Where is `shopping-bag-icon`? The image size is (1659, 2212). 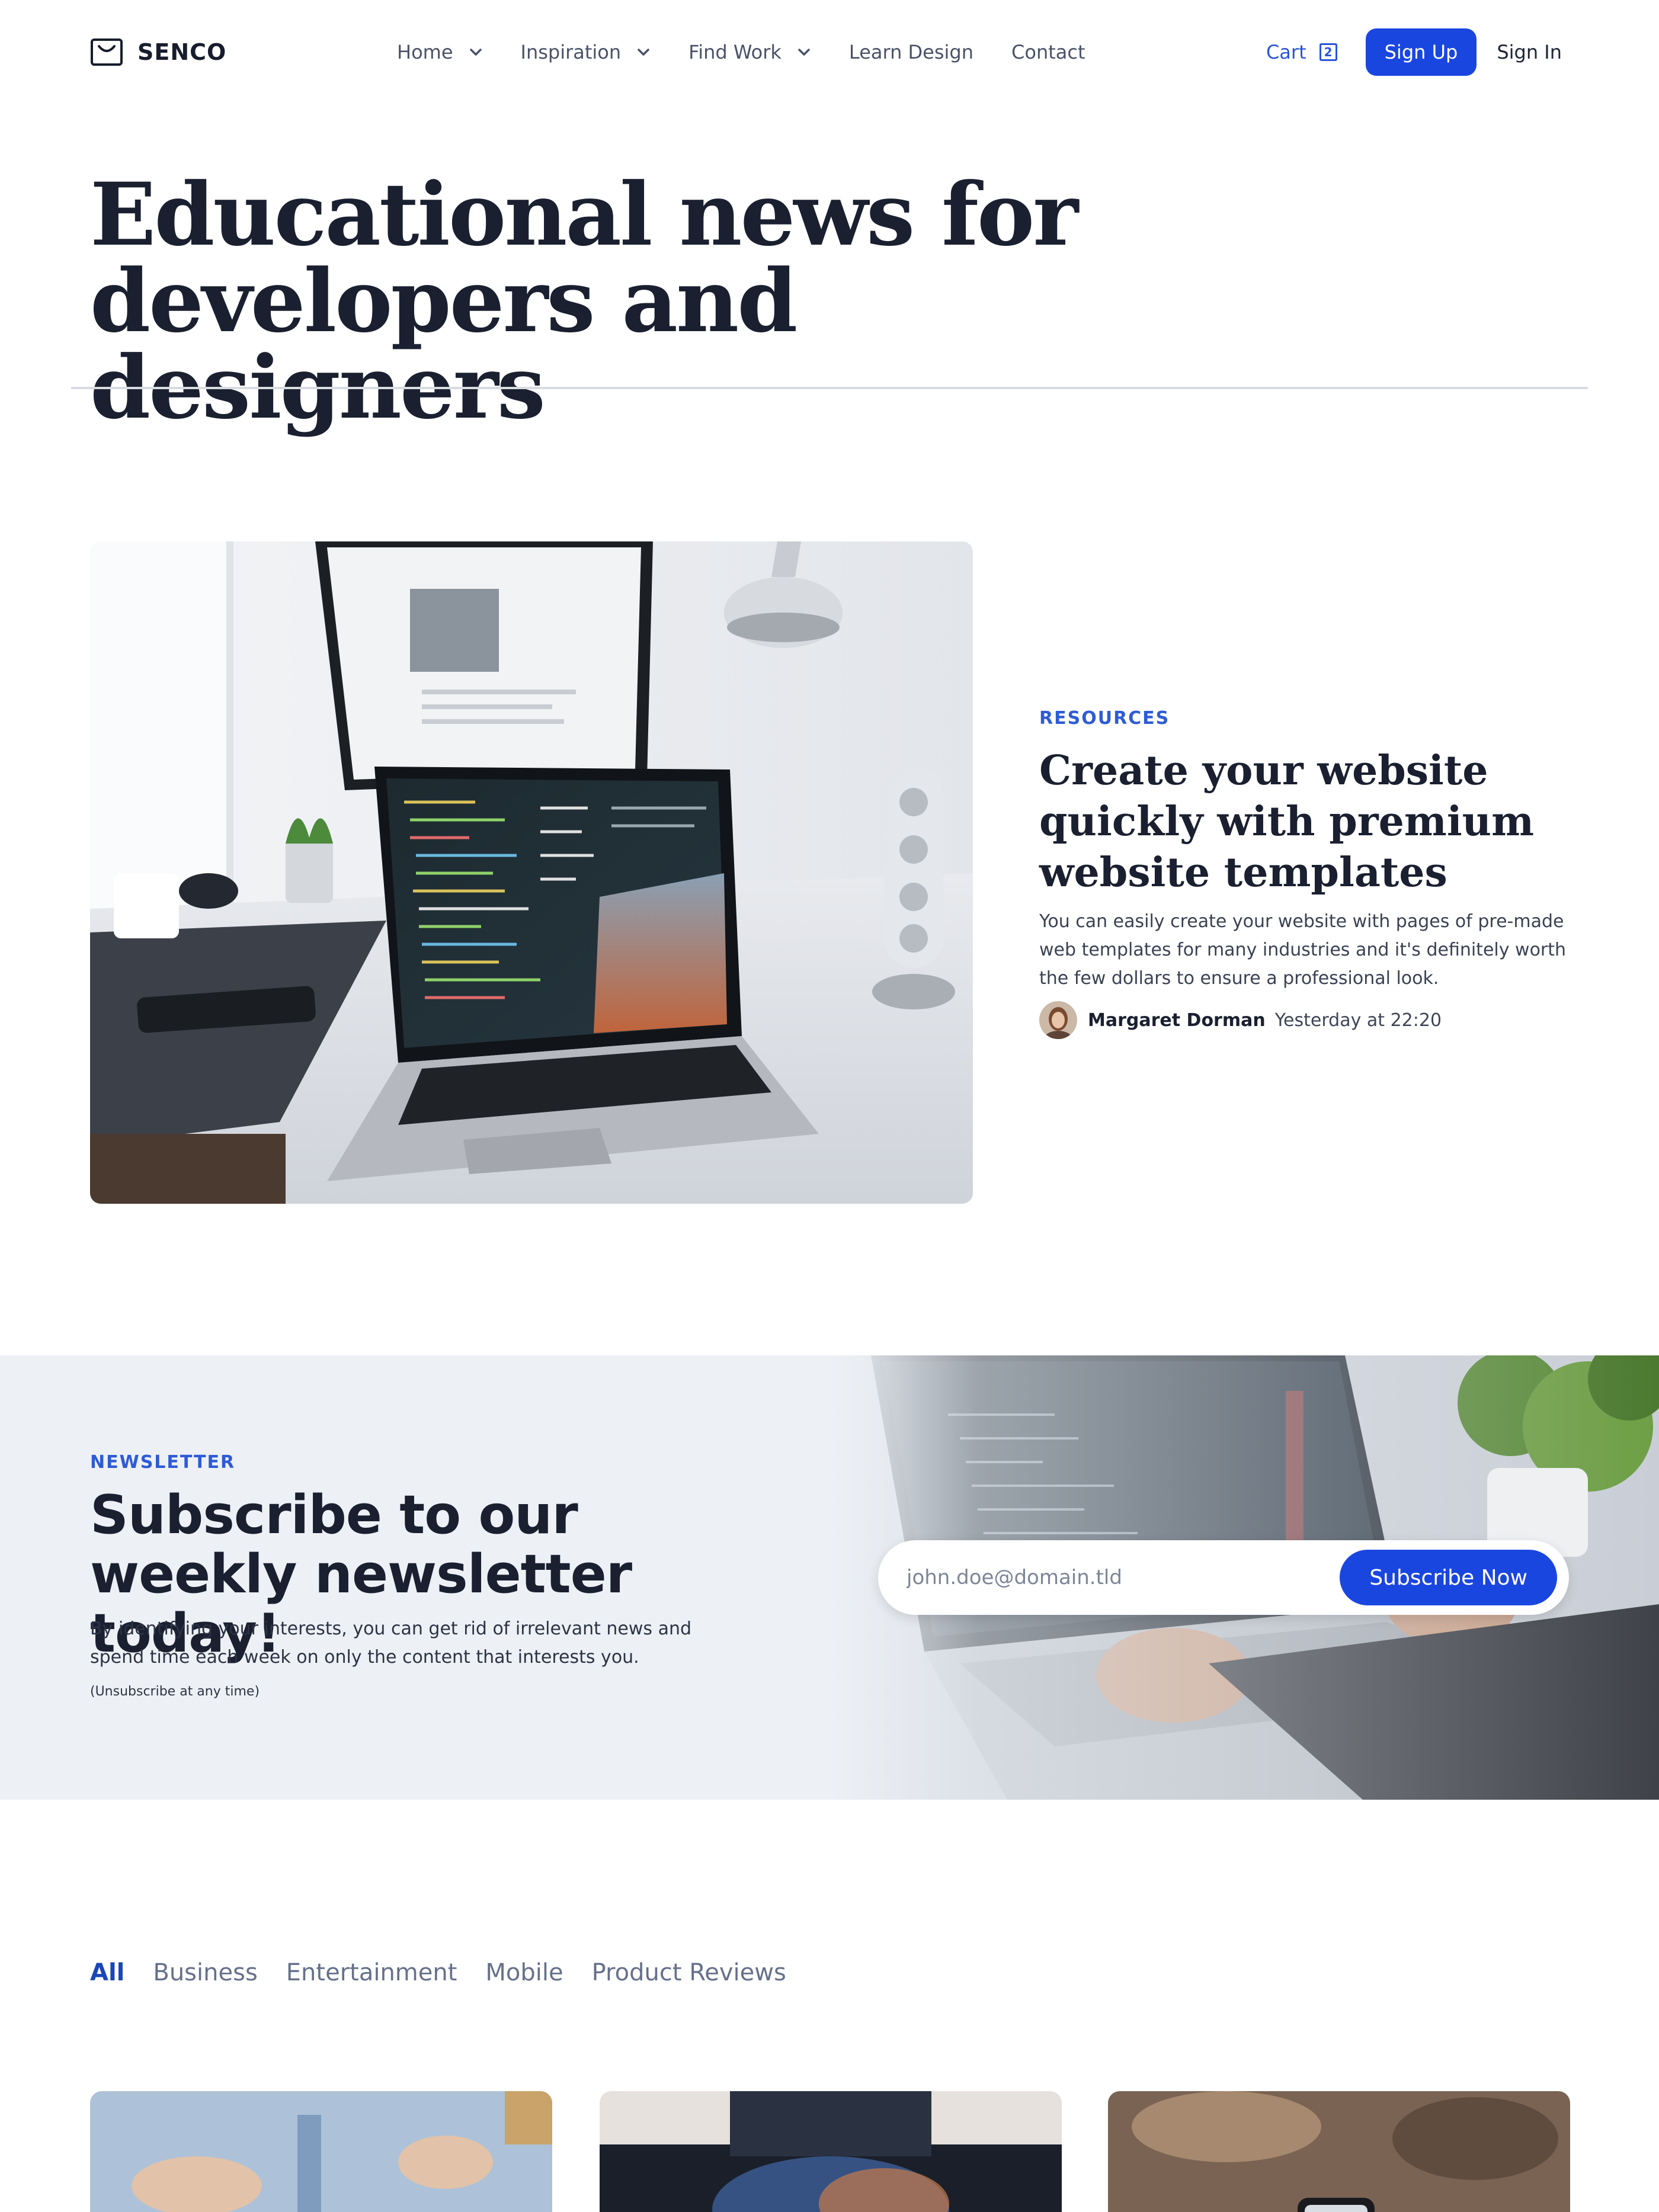 shopping-bag-icon is located at coordinates (107, 52).